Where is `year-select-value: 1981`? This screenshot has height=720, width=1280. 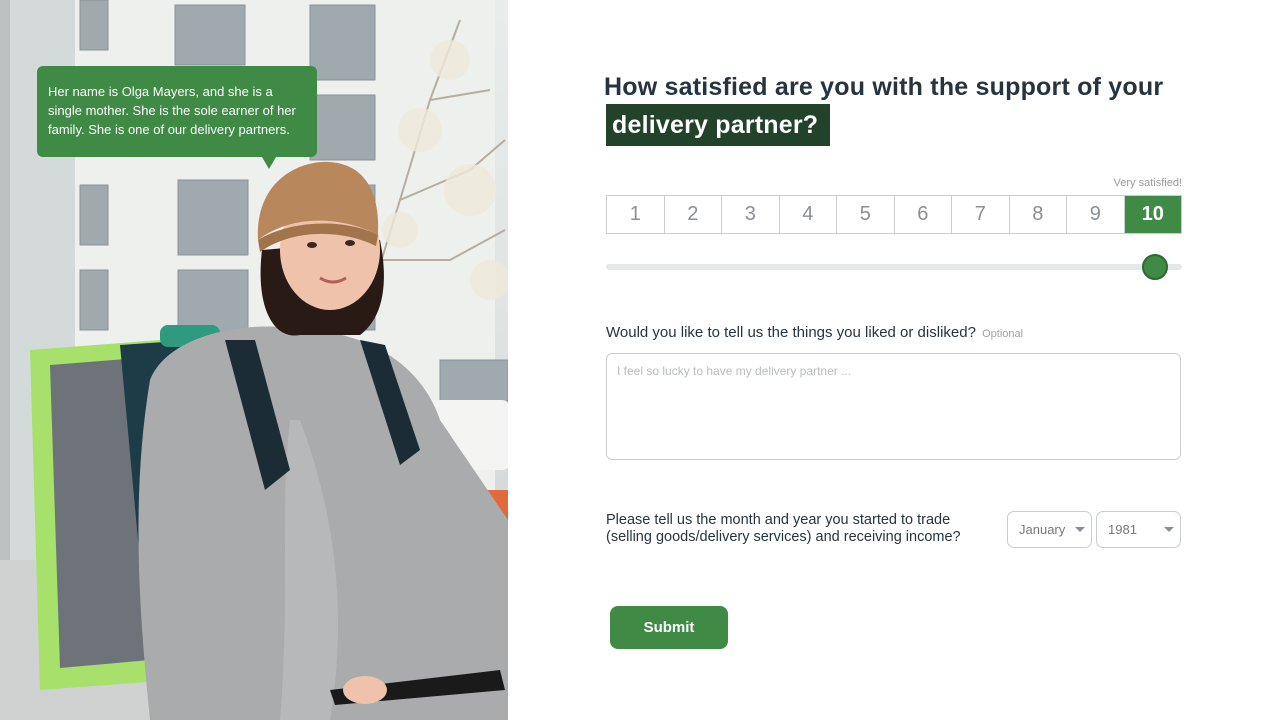
year-select-value: 1981 is located at coordinates (1122, 529).